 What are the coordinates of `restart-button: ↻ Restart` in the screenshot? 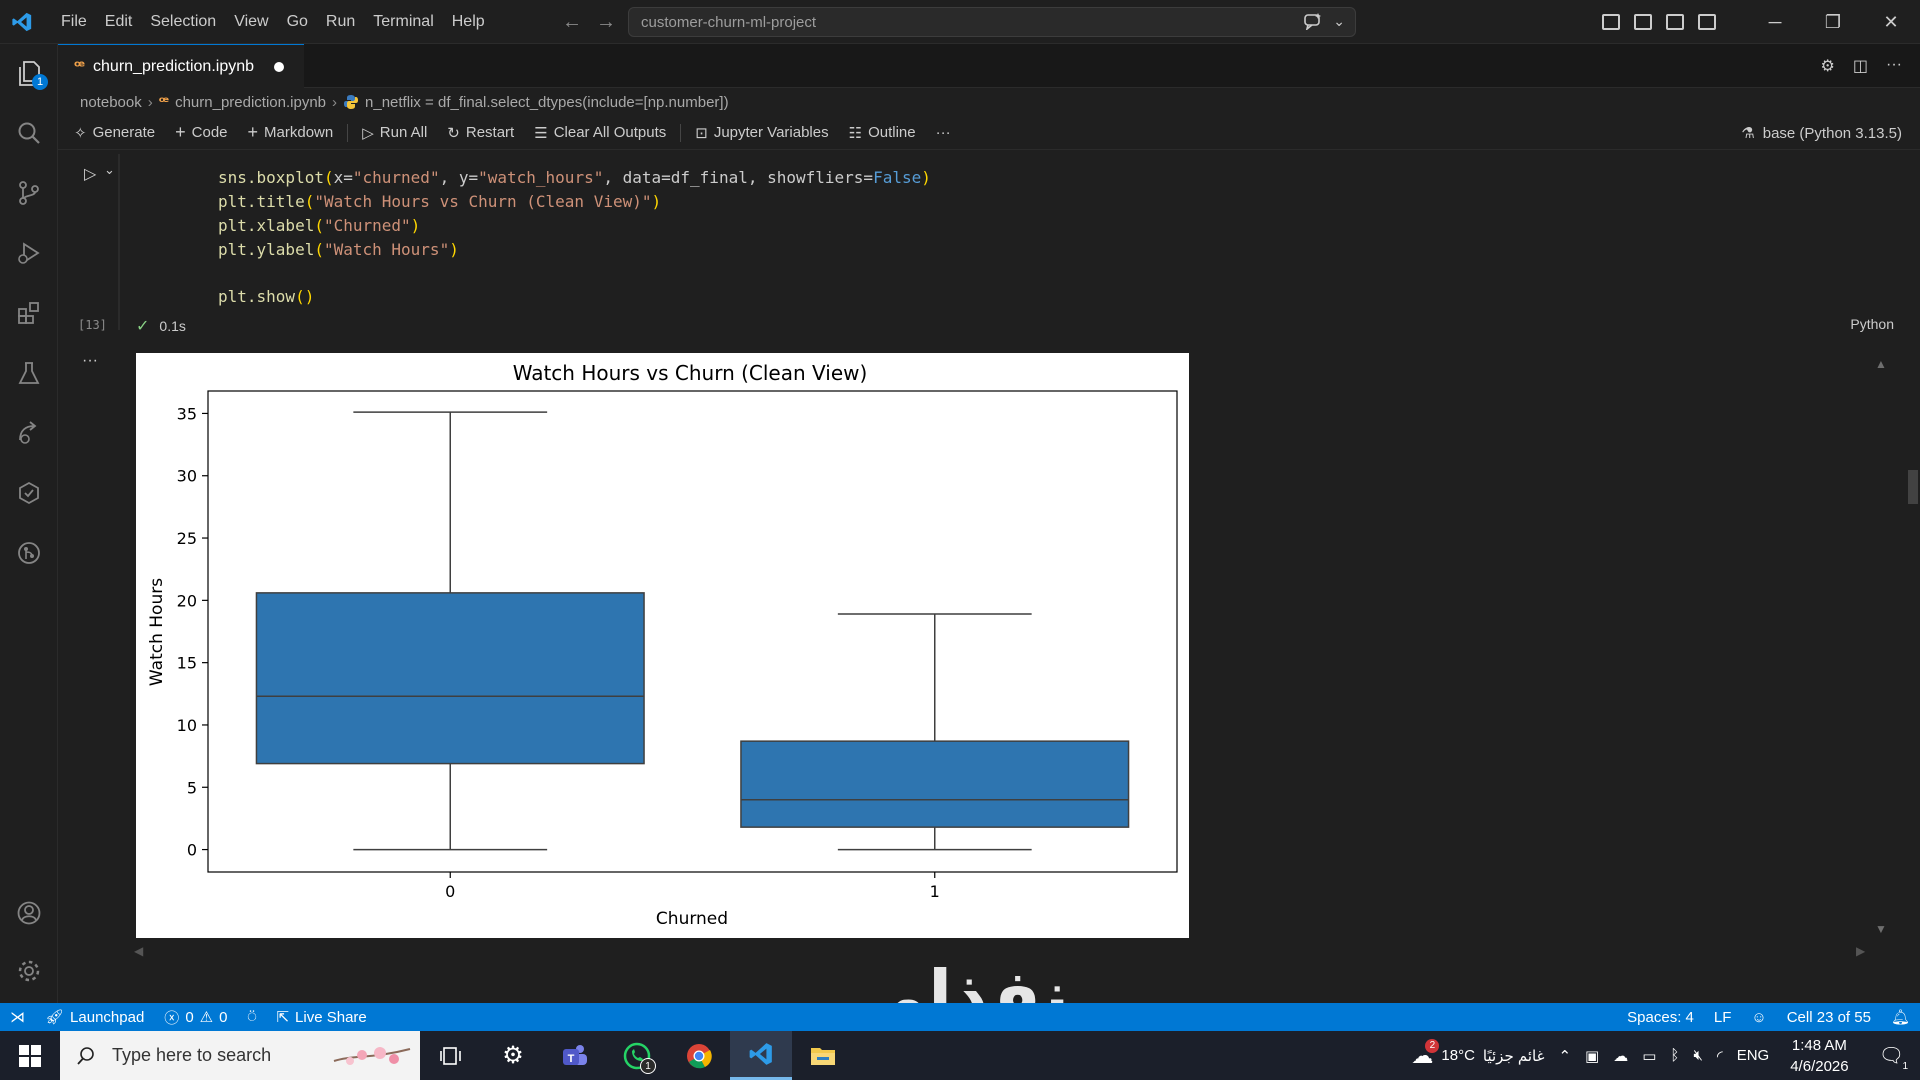 It's located at (480, 133).